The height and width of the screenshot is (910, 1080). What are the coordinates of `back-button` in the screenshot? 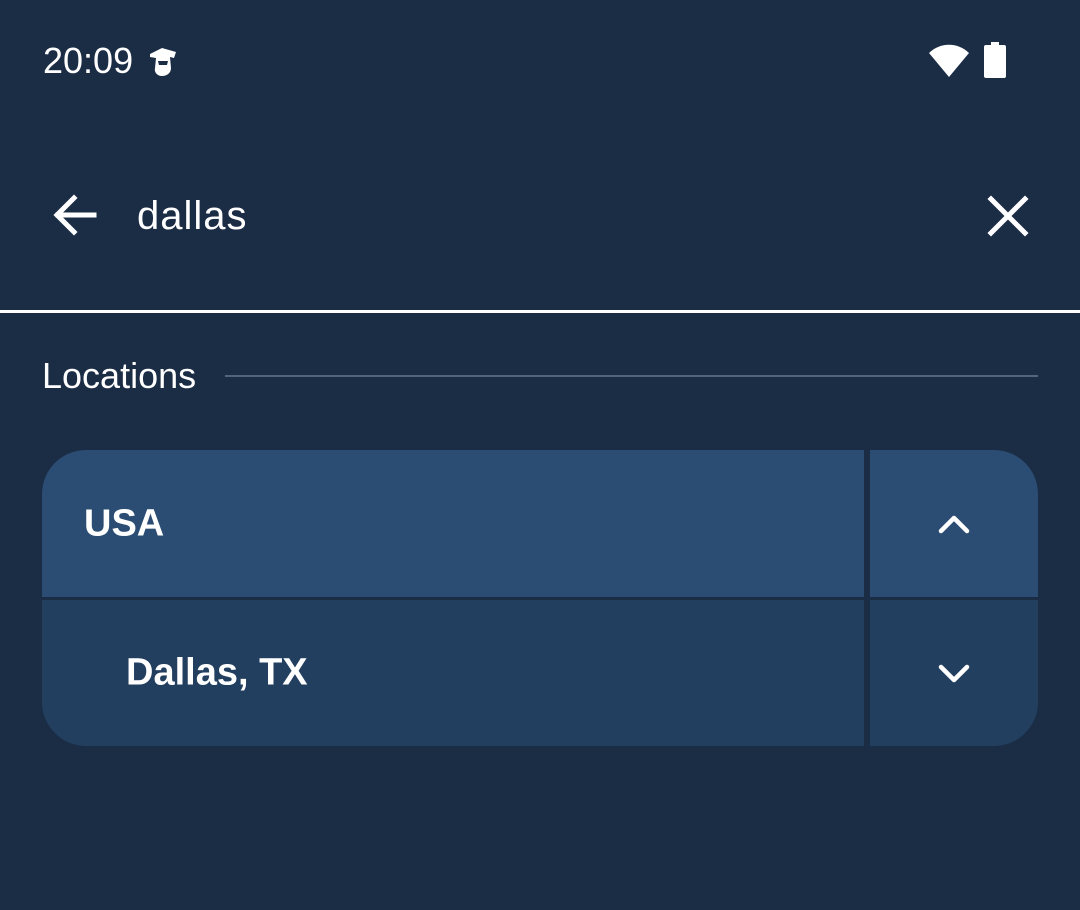 It's located at (75, 215).